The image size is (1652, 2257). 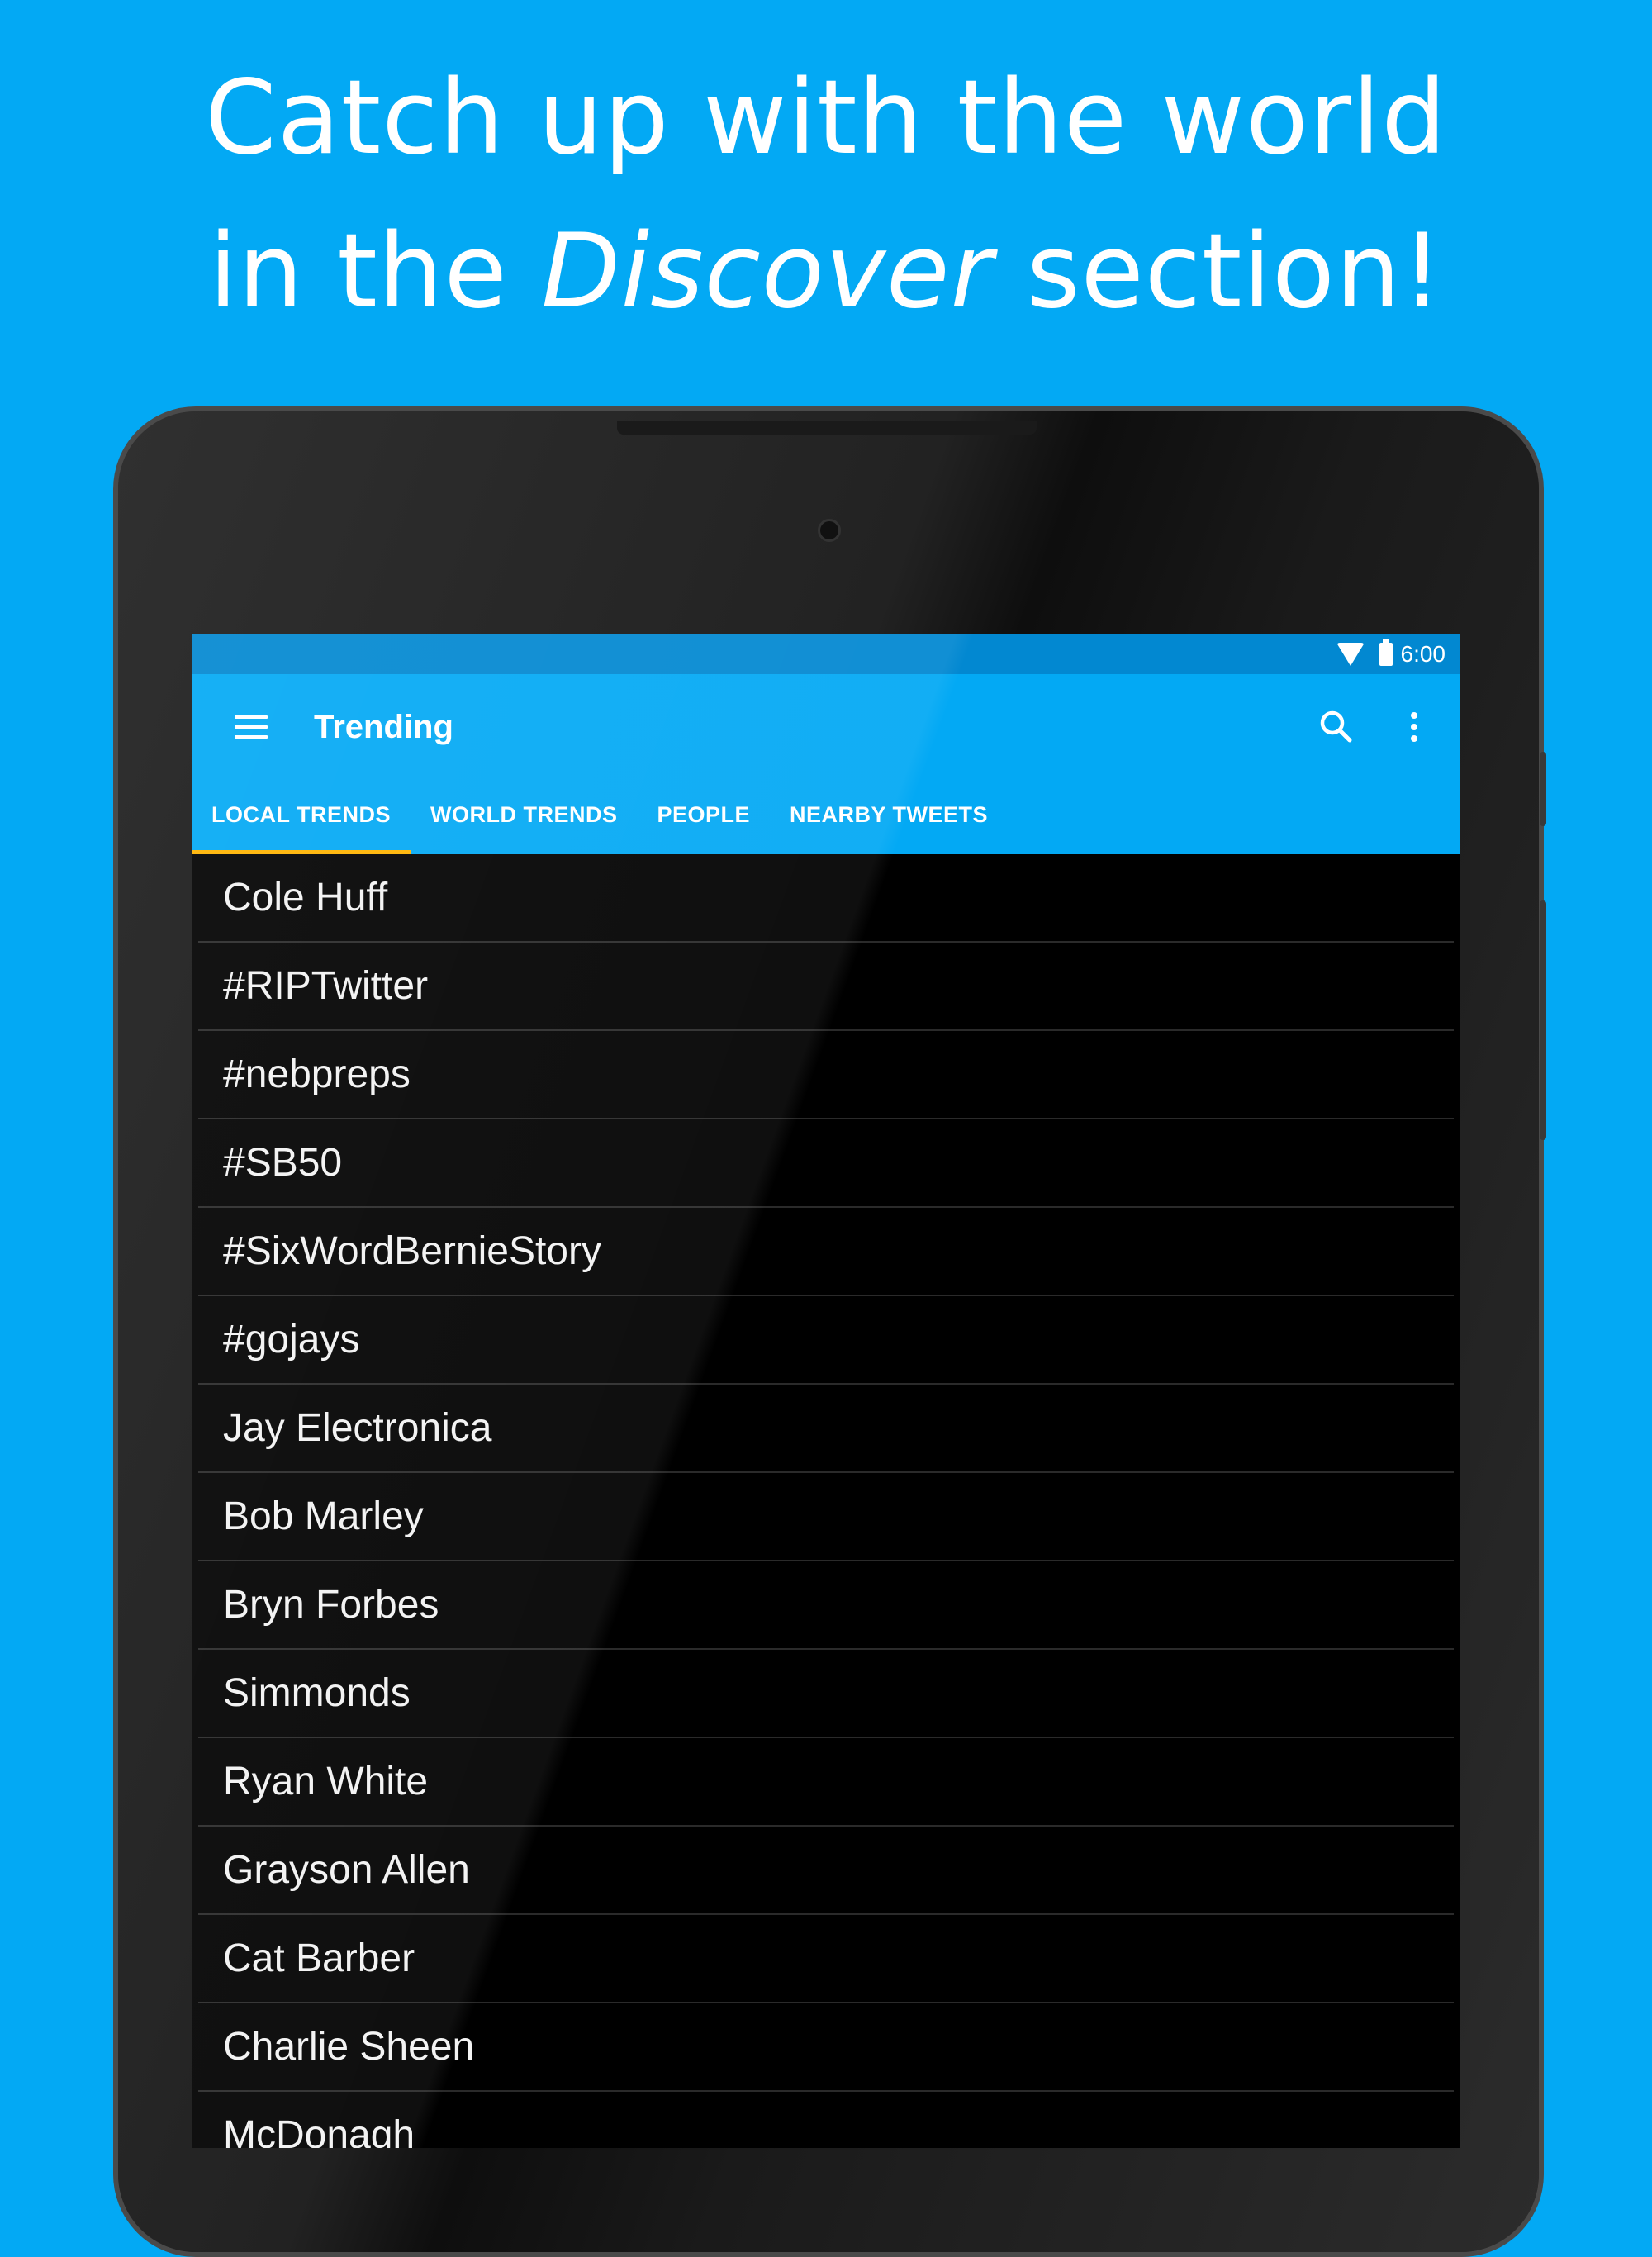 What do you see at coordinates (826, 898) in the screenshot?
I see `trend-item: Cole Huff` at bounding box center [826, 898].